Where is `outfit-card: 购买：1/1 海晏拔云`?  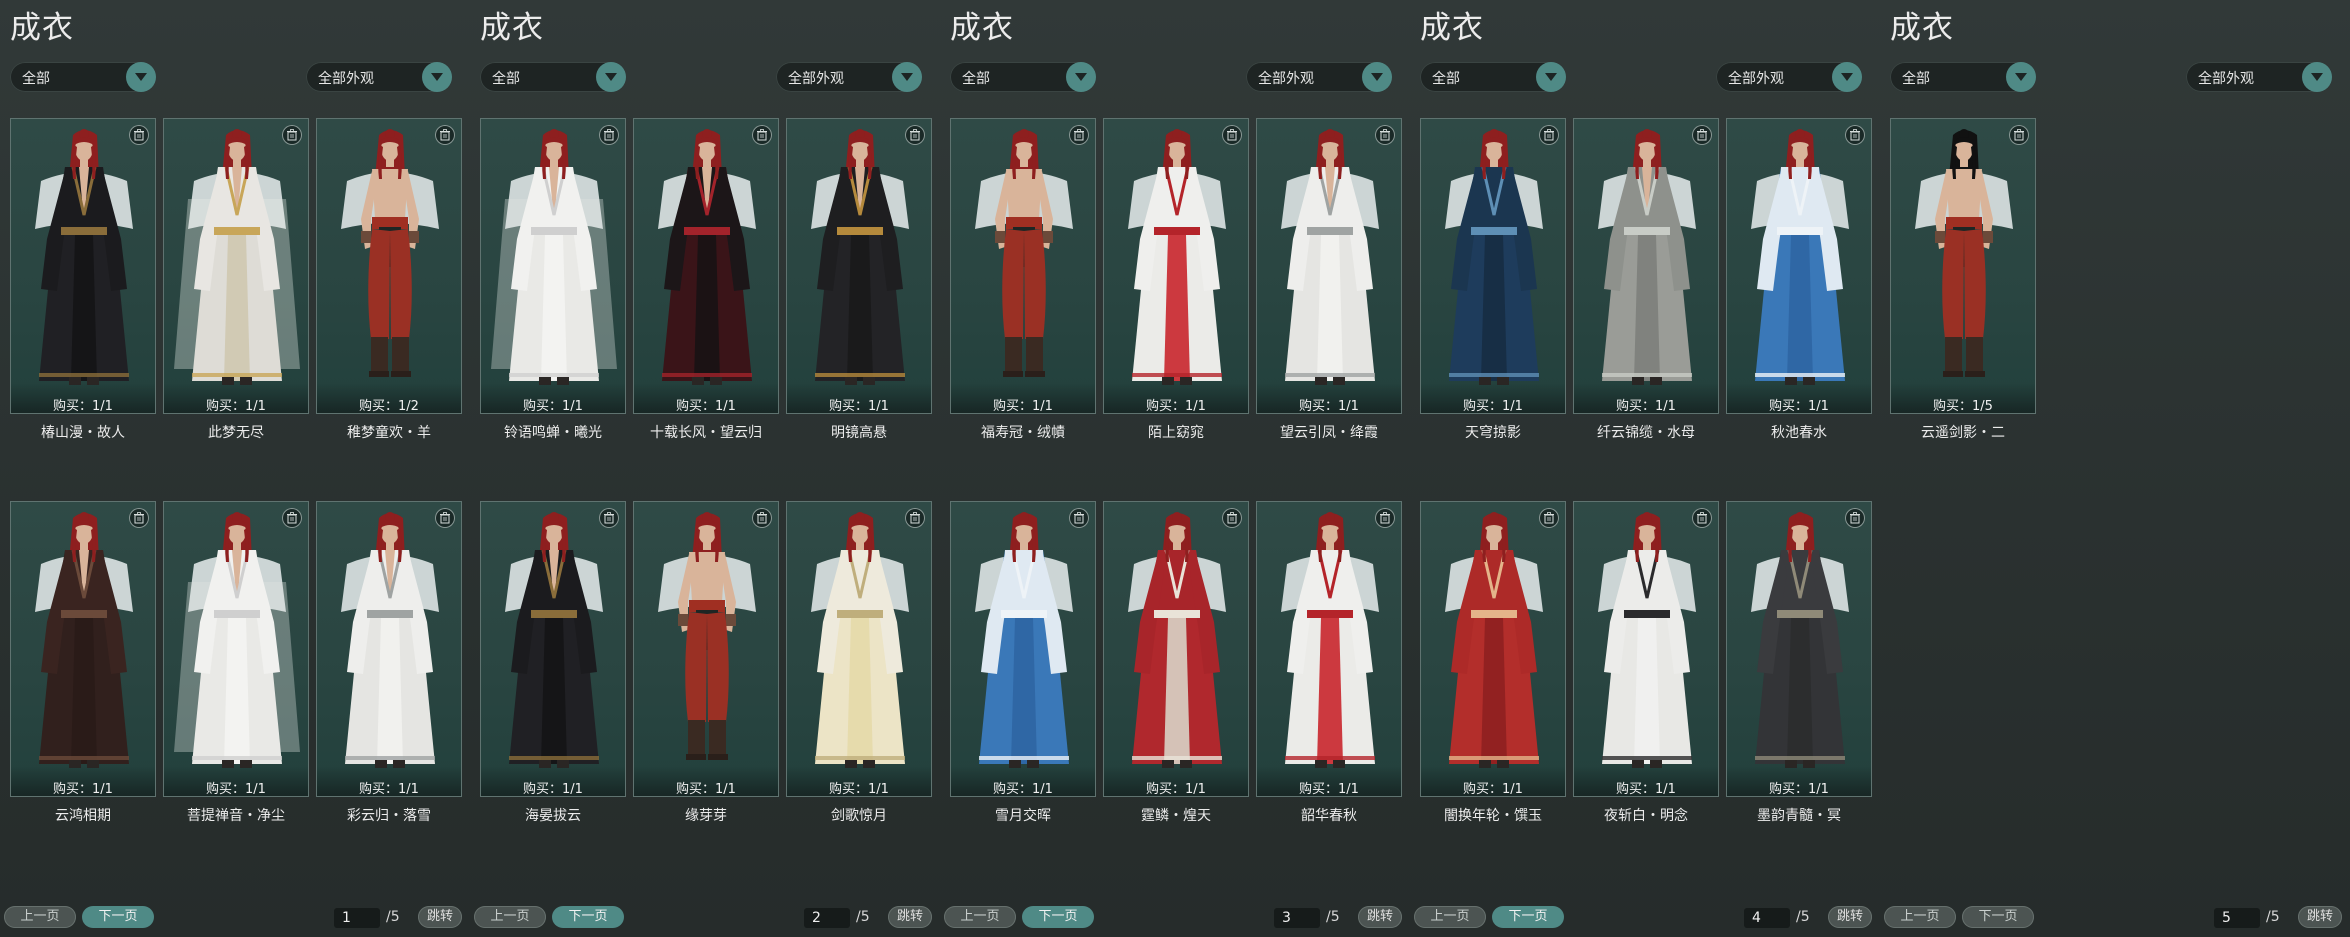 outfit-card: 购买：1/1 海晏拔云 is located at coordinates (553, 662).